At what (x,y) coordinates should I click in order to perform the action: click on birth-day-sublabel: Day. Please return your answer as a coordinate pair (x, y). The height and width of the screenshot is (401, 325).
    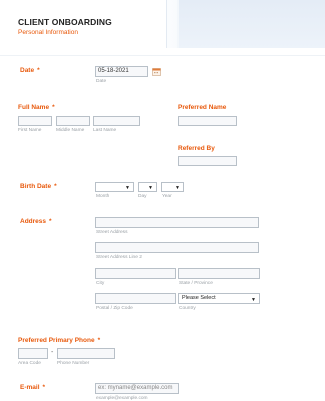
    Looking at the image, I should click on (142, 196).